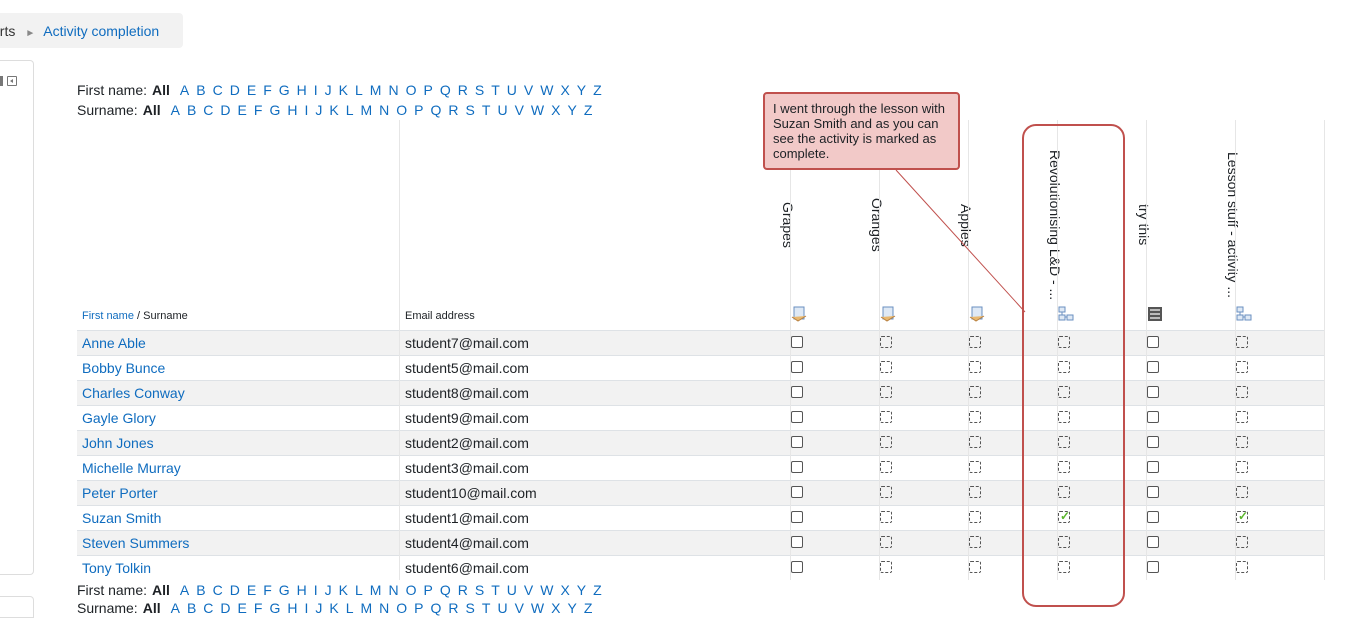 The image size is (1348, 618). I want to click on student-name-link: Bobby Bunce, so click(123, 368).